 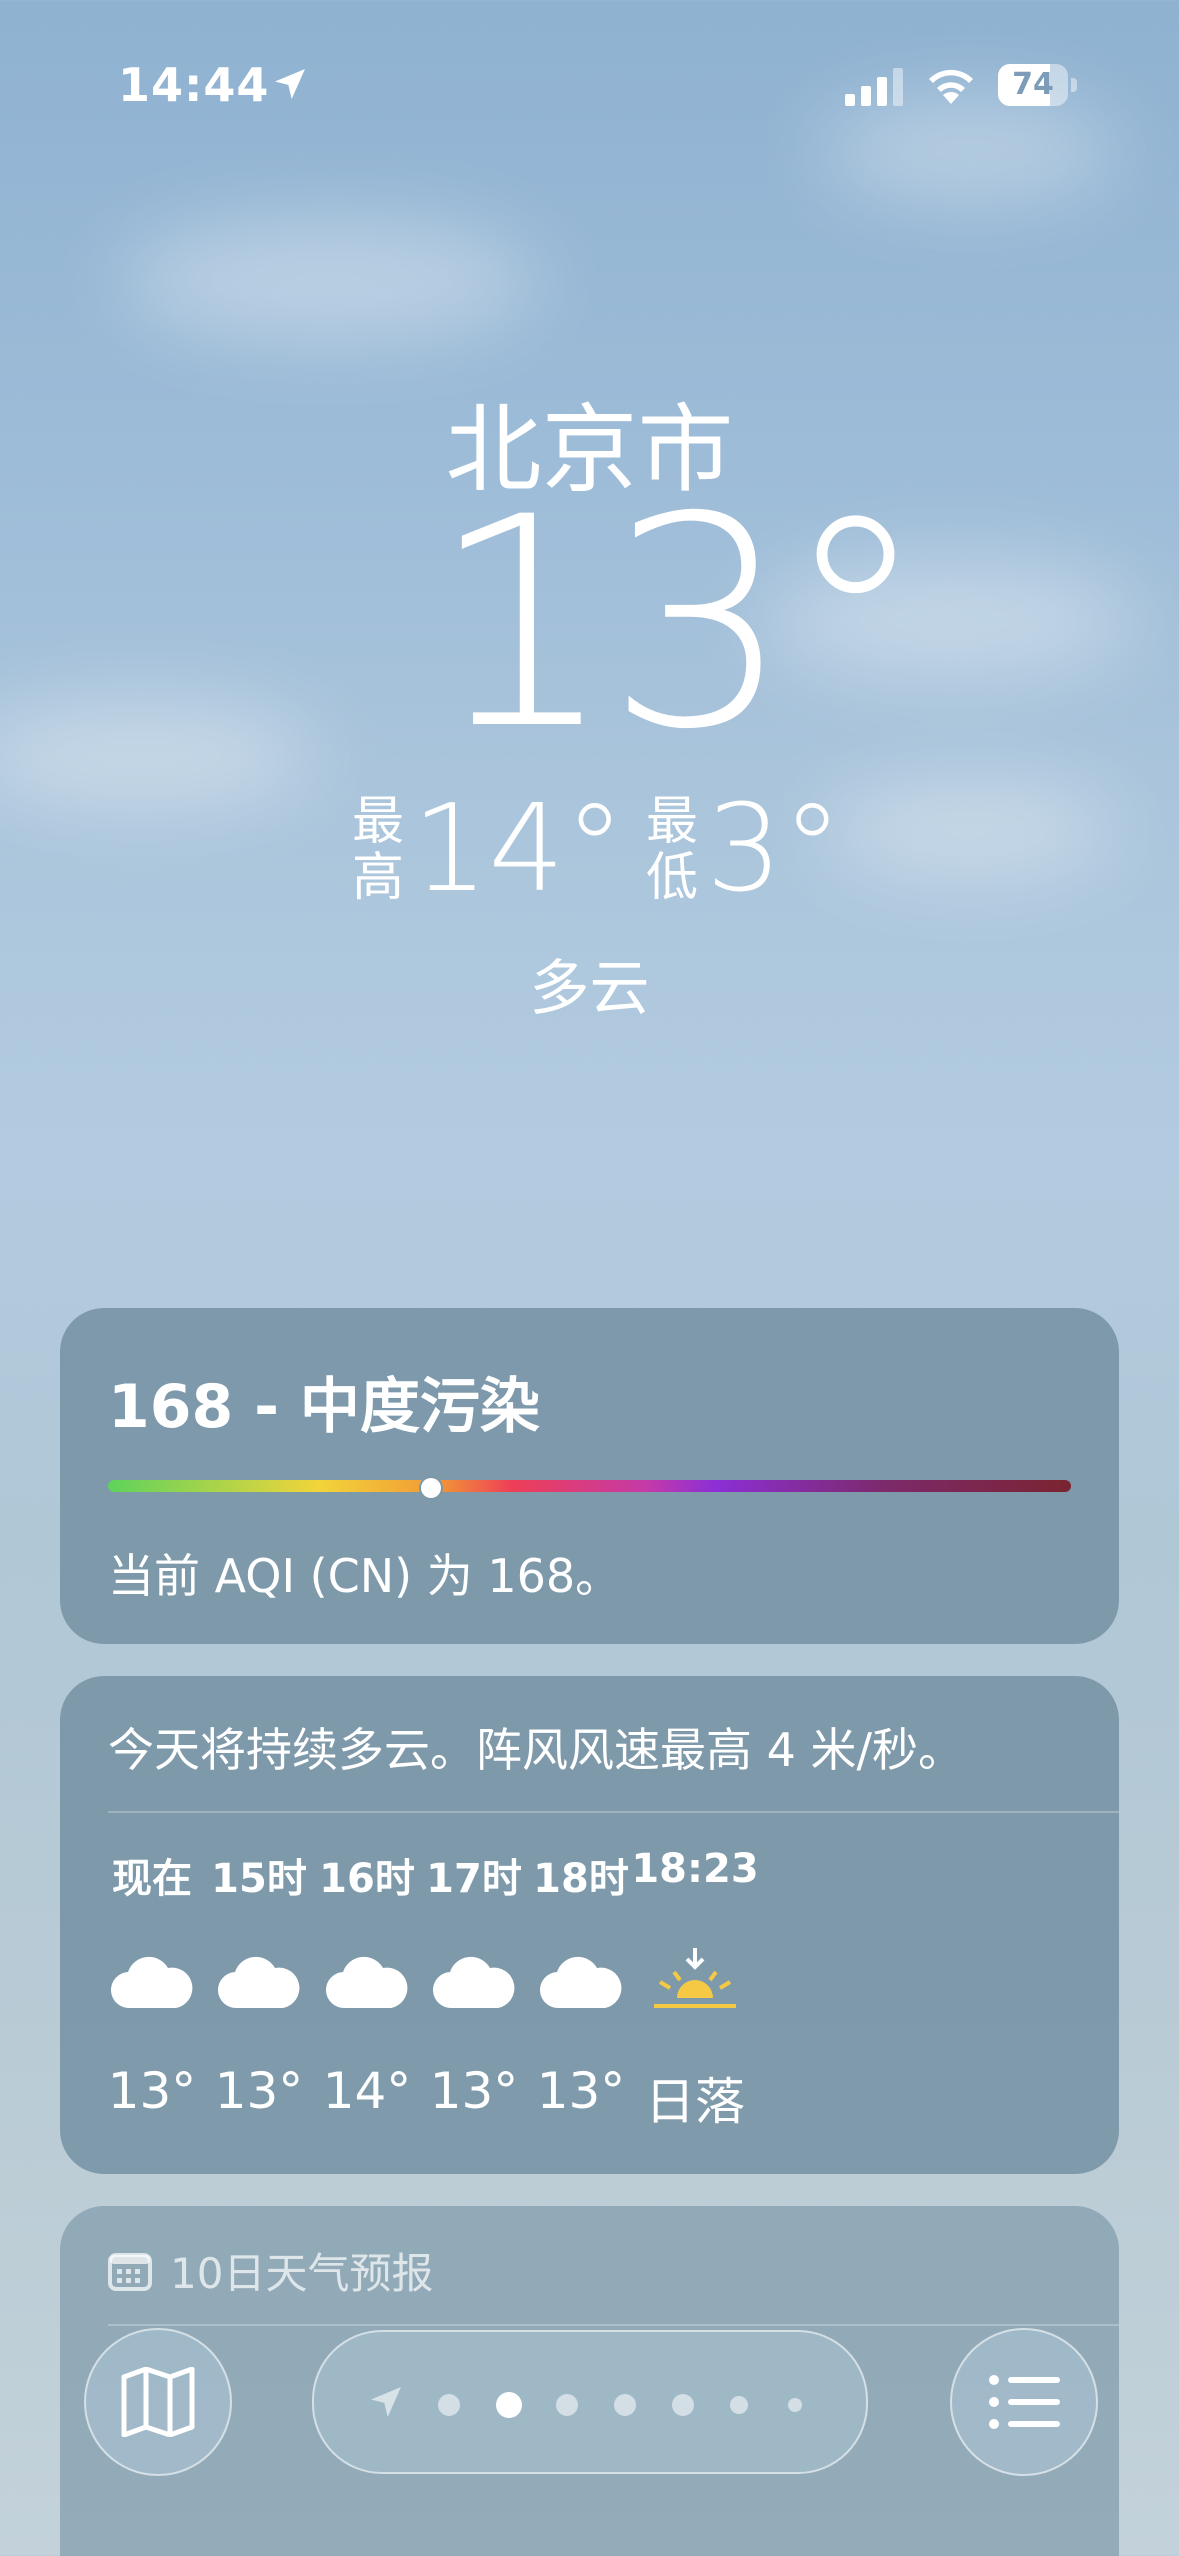 What do you see at coordinates (365, 1576) in the screenshot?
I see `aqi-description: 当前 AQI (CN) 为 168。` at bounding box center [365, 1576].